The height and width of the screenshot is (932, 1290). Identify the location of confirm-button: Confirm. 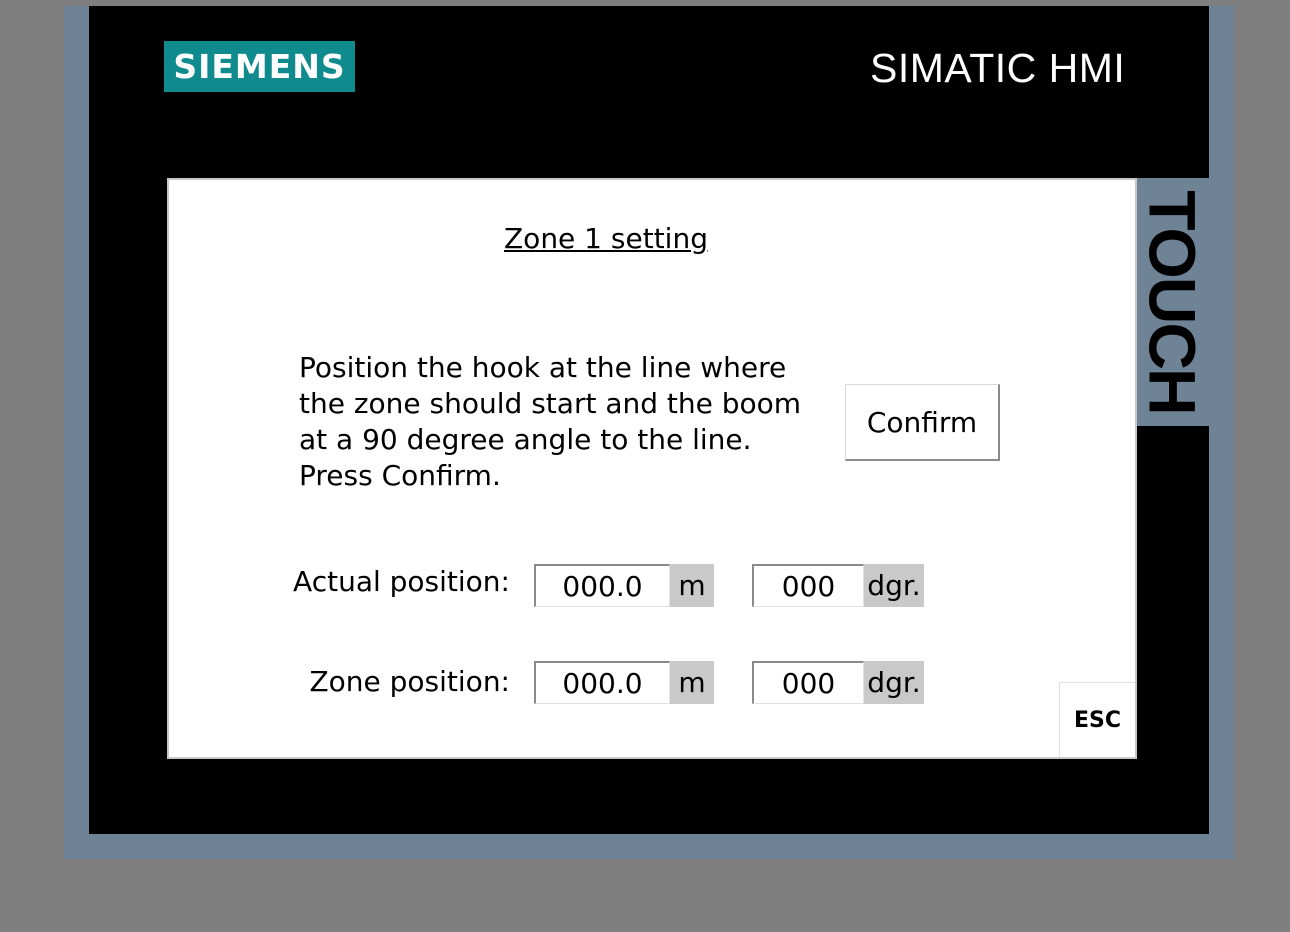
(922, 422).